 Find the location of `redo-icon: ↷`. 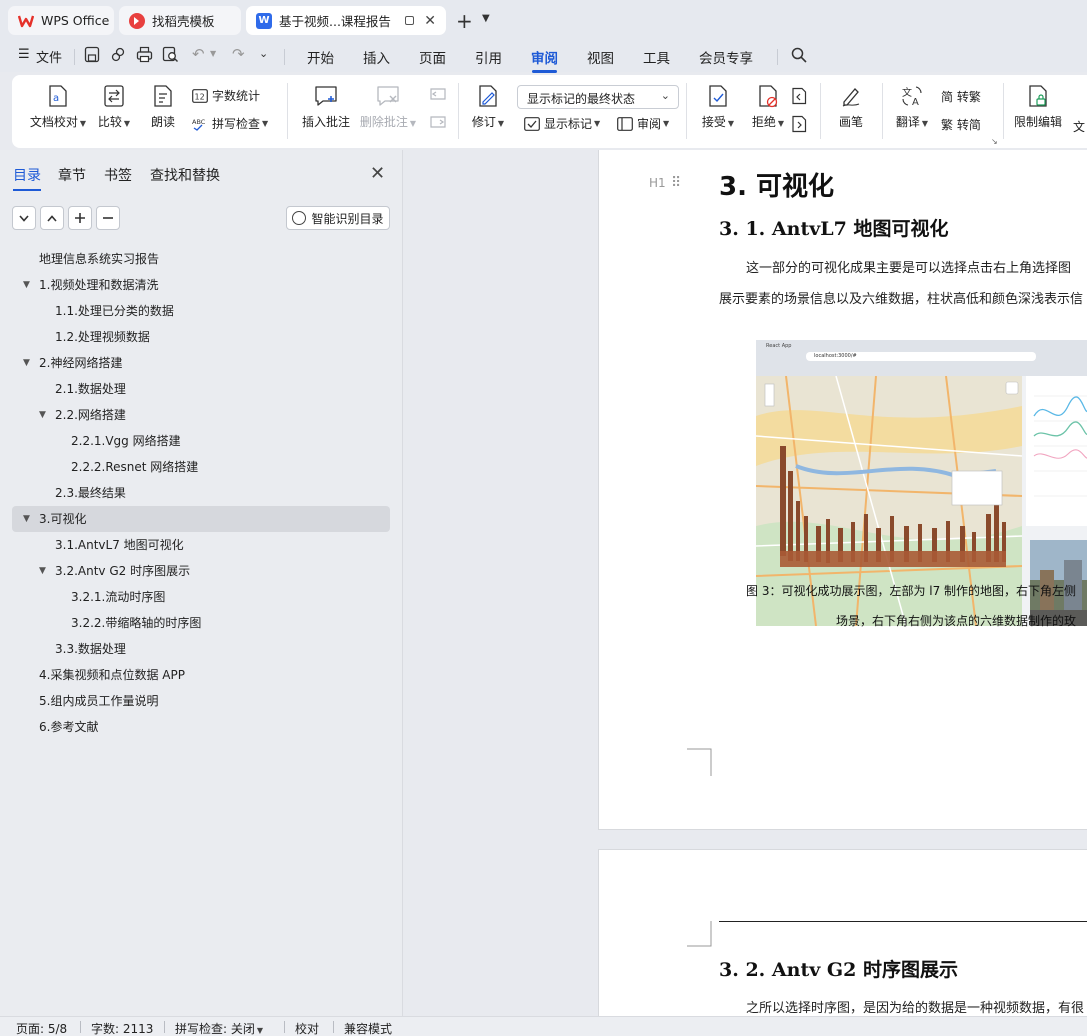

redo-icon: ↷ is located at coordinates (238, 54).